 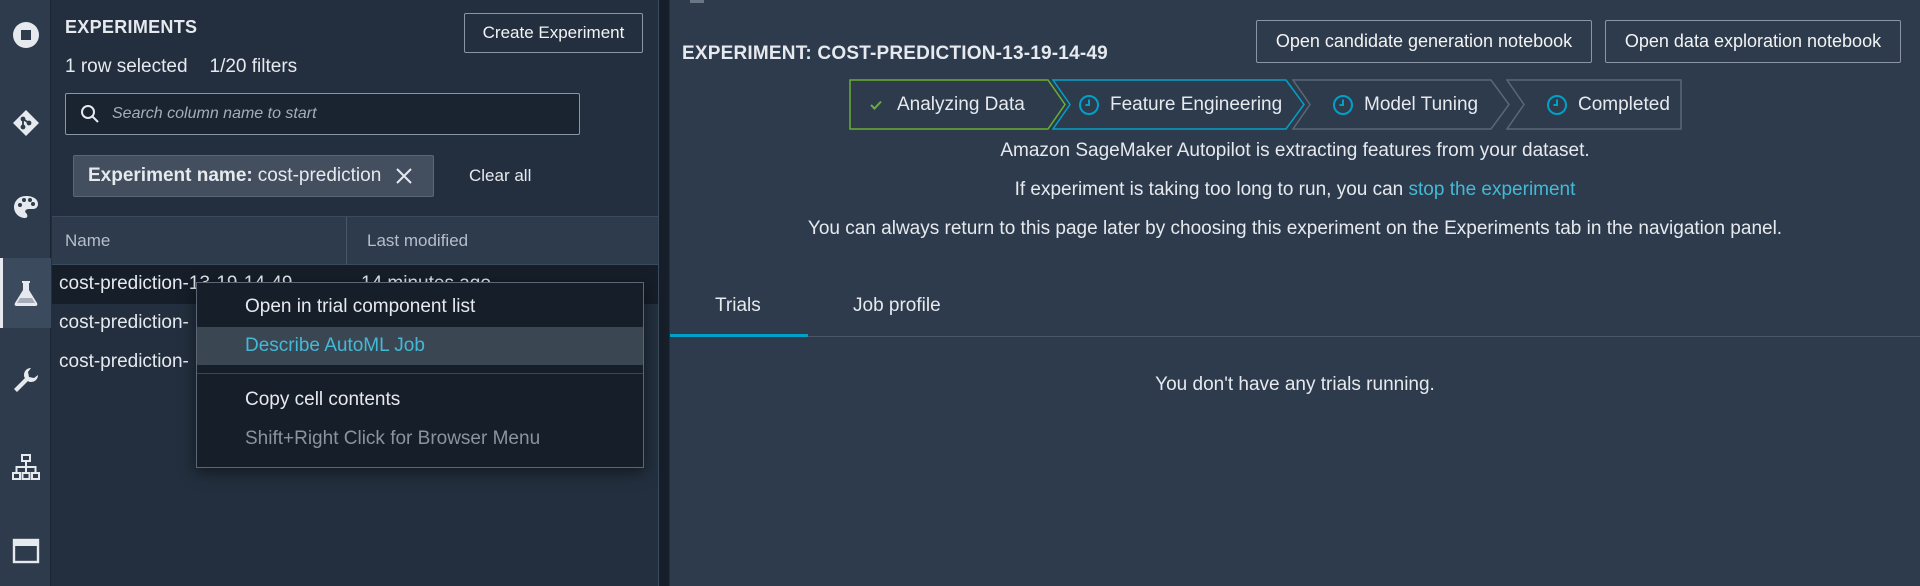 What do you see at coordinates (500, 176) in the screenshot?
I see `clear-all-link: Clear all` at bounding box center [500, 176].